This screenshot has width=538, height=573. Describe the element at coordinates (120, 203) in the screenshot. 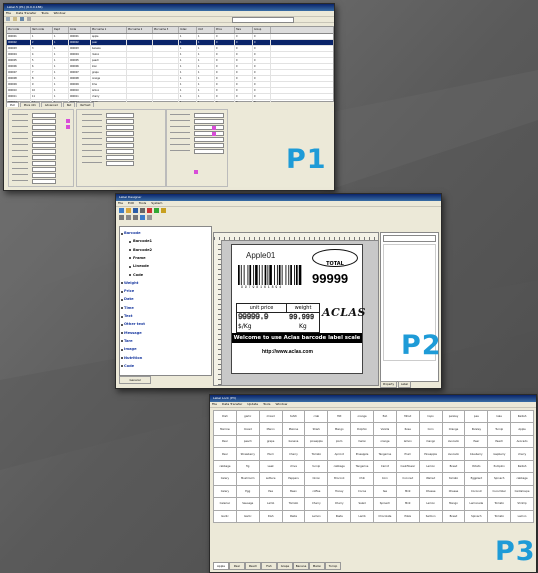

I see `menu-item: File` at that location.